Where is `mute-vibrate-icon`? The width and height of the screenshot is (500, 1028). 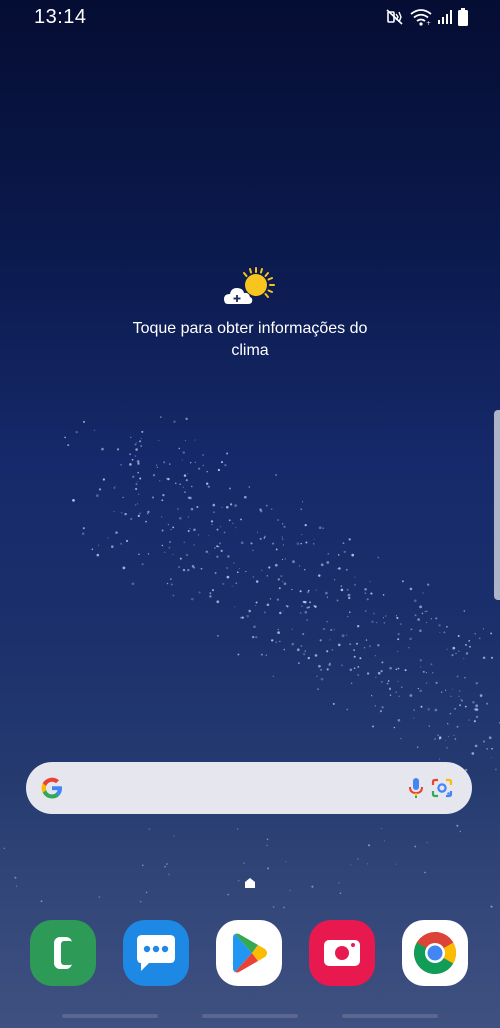
mute-vibrate-icon is located at coordinates (395, 17).